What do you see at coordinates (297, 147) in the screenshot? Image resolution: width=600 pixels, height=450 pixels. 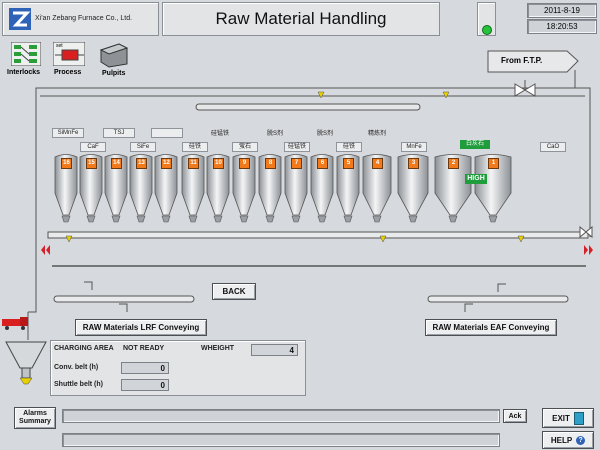 I see `label-g7: 硅锰铁` at bounding box center [297, 147].